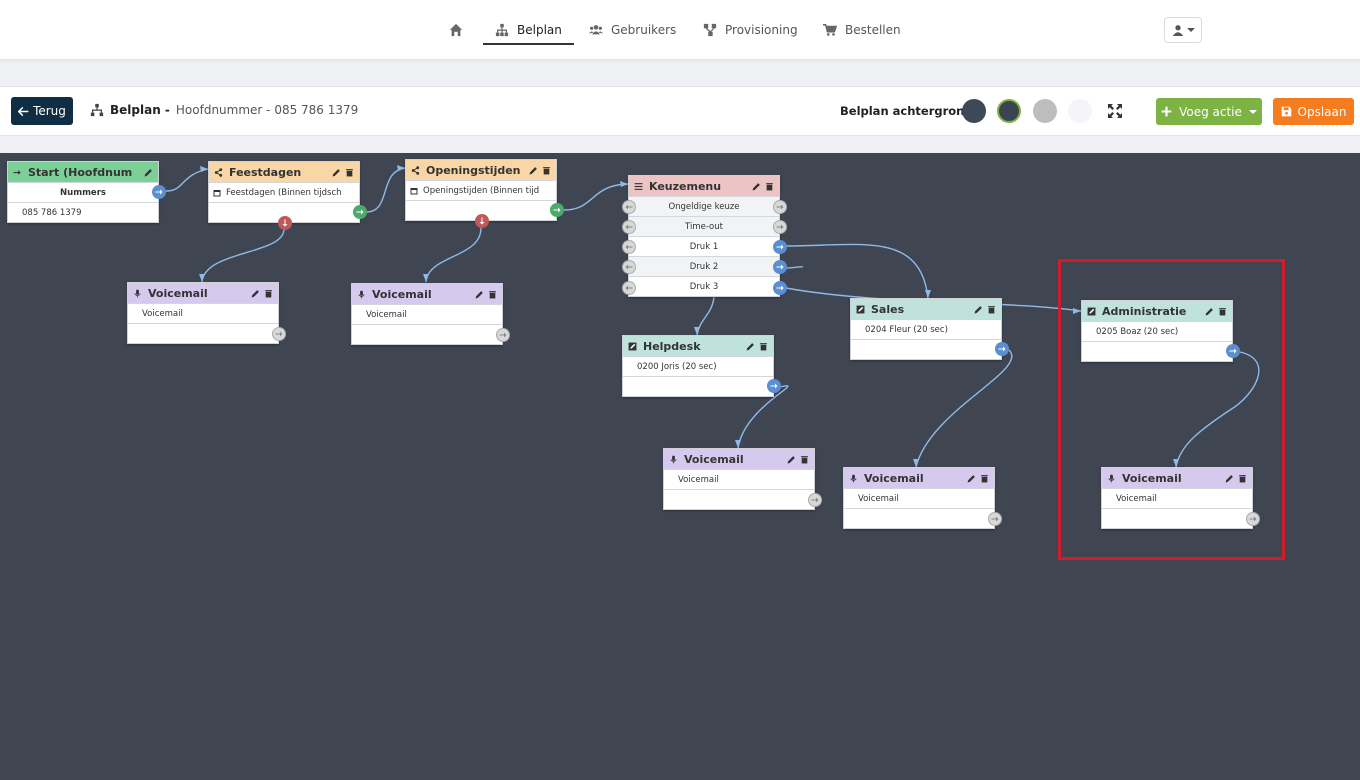 The image size is (1360, 780). Describe the element at coordinates (750, 30) in the screenshot. I see `nav-provisioning: Provisioning` at that location.